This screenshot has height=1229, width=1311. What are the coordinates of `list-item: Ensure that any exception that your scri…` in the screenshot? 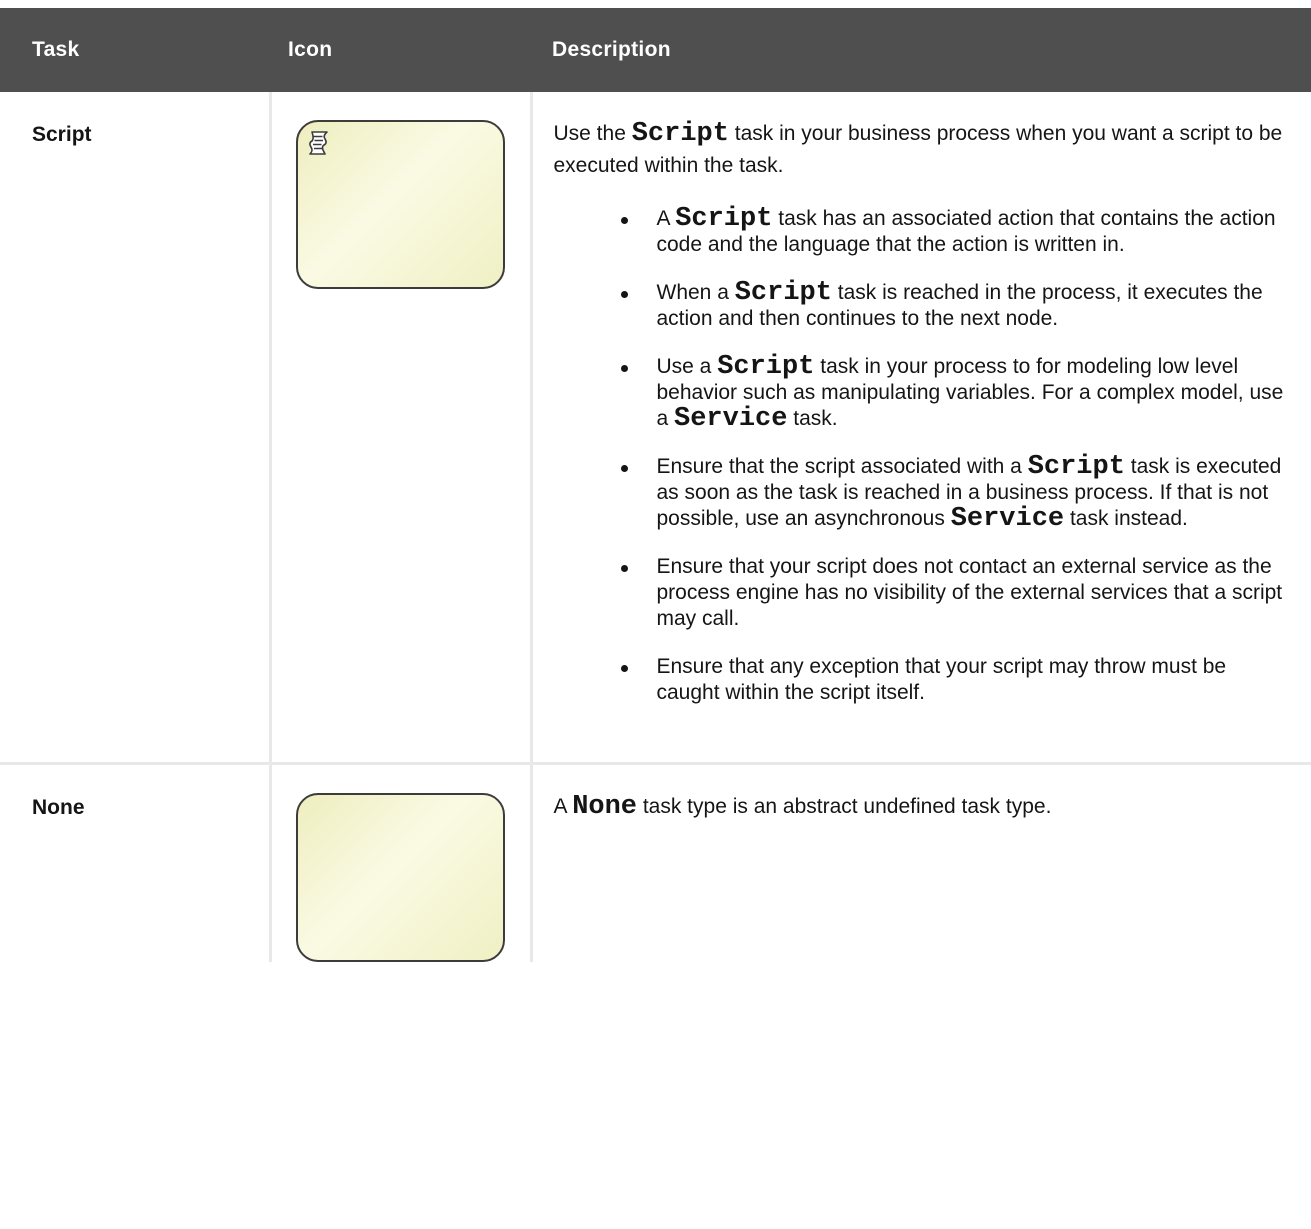 It's located at (957, 680).